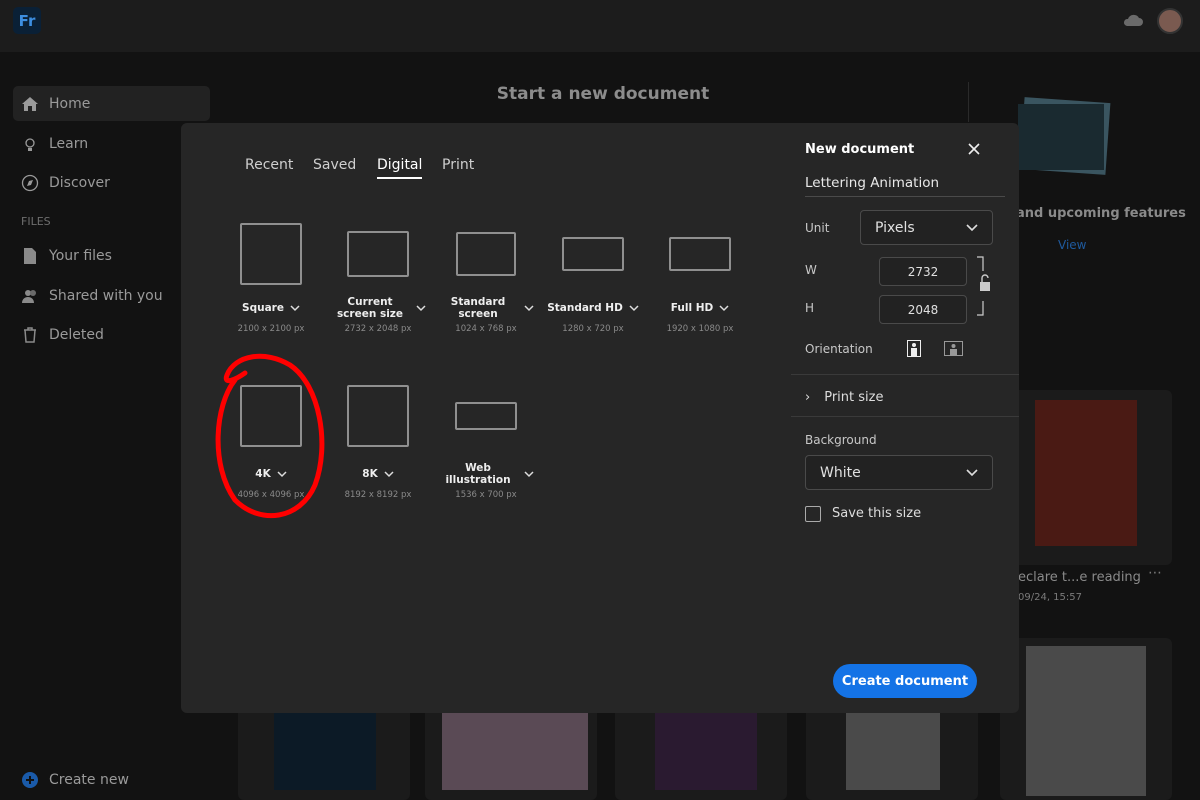 The width and height of the screenshot is (1200, 800). What do you see at coordinates (400, 168) in the screenshot?
I see `tab-digital: Digital` at bounding box center [400, 168].